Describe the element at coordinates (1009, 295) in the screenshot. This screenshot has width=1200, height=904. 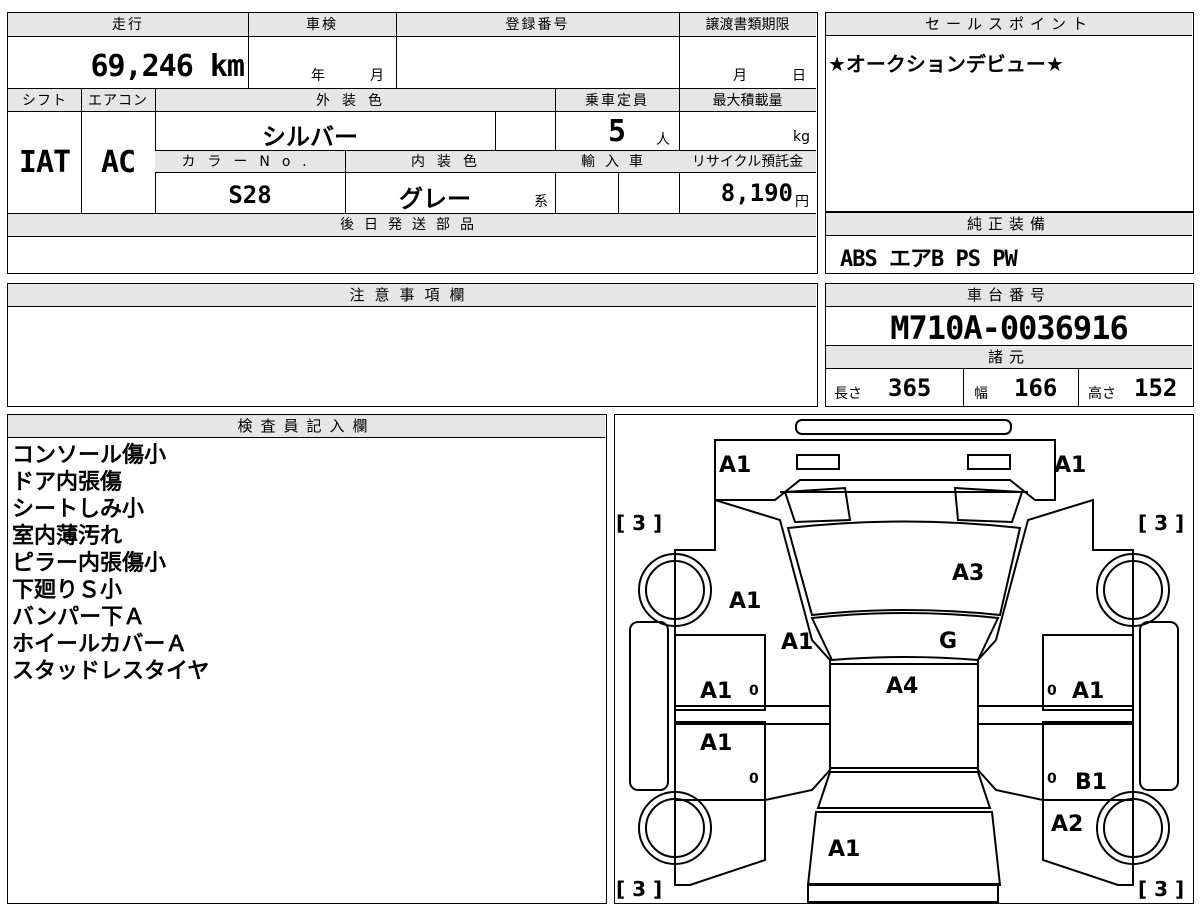
I see `chassis-label: 車台番号` at that location.